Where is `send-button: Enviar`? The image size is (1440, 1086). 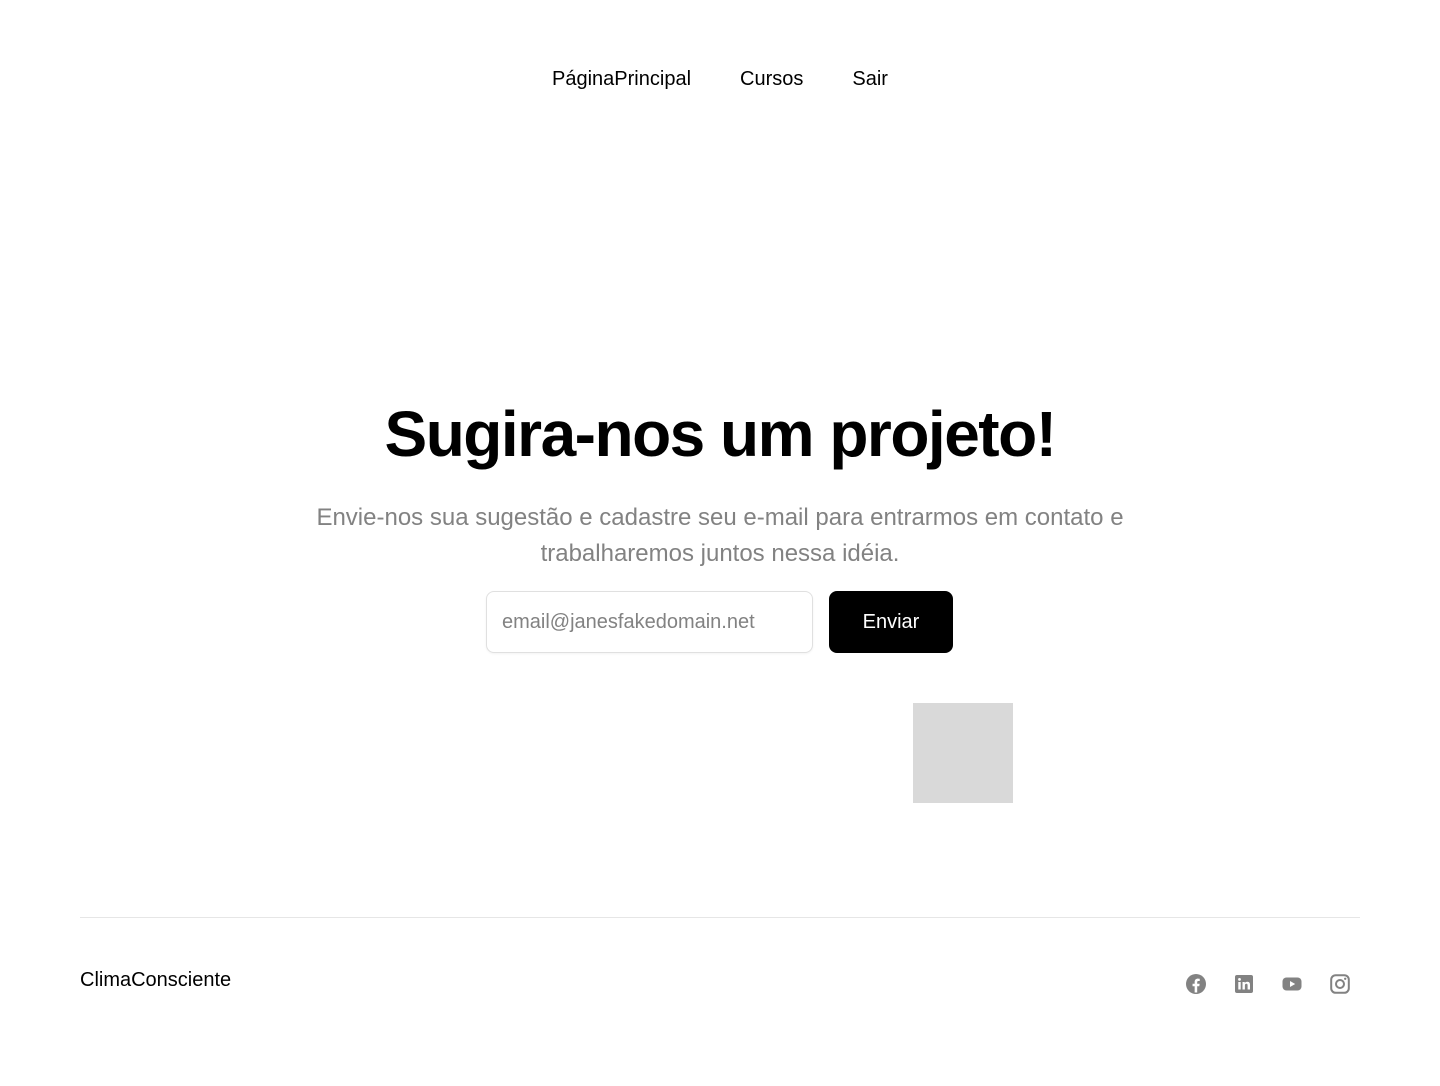
send-button: Enviar is located at coordinates (891, 622).